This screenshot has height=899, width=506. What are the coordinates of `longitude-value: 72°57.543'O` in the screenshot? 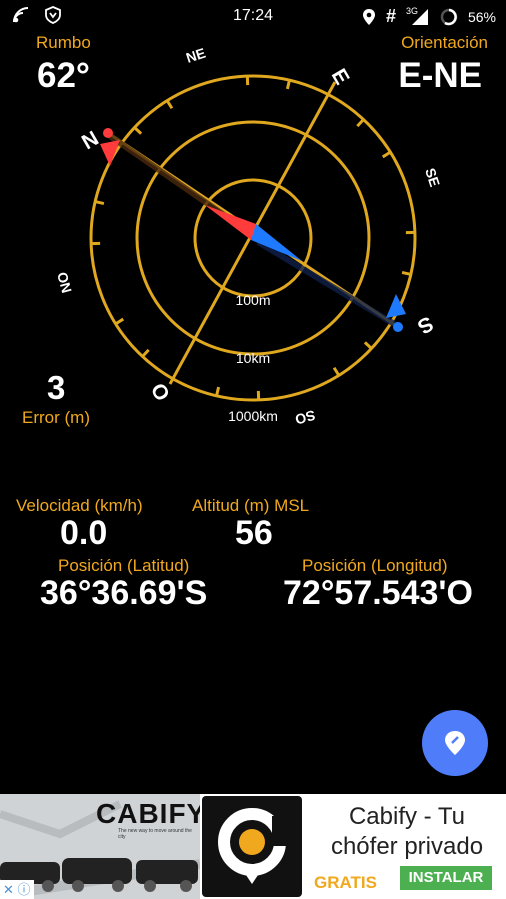 It's located at (378, 593).